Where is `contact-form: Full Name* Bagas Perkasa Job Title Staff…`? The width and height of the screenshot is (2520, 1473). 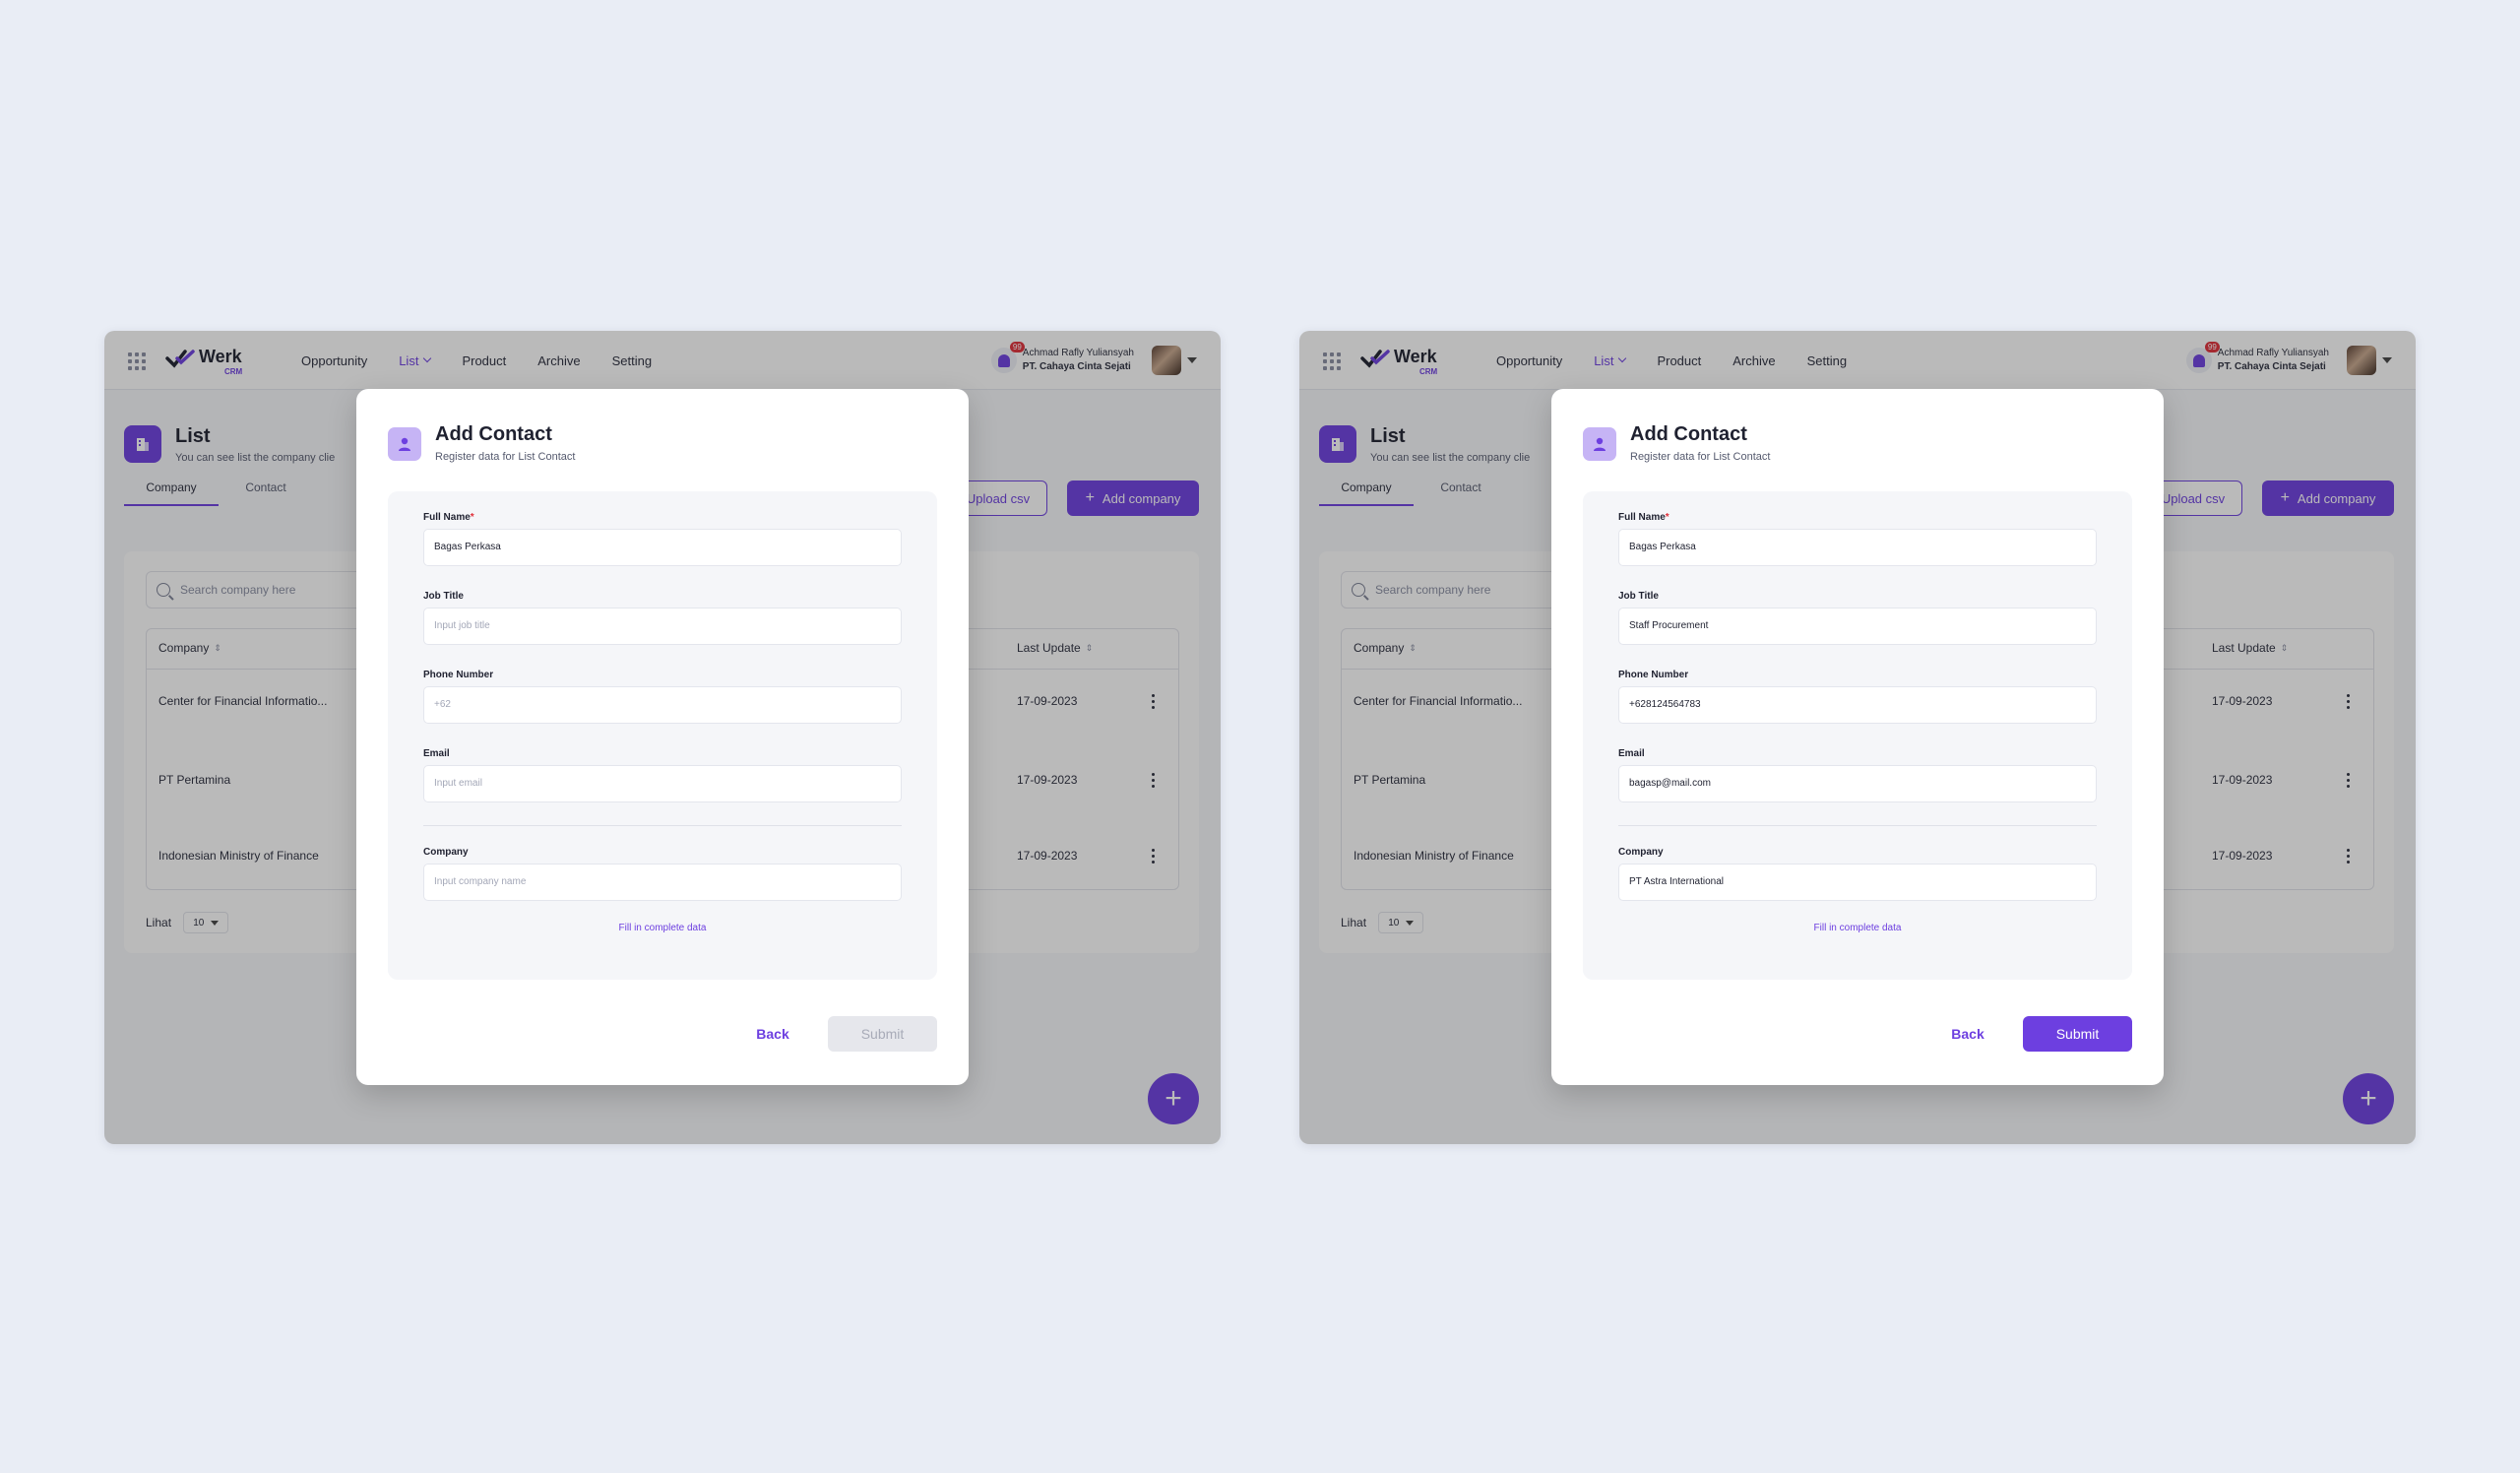 contact-form: Full Name* Bagas Perkasa Job Title Staff… is located at coordinates (1857, 735).